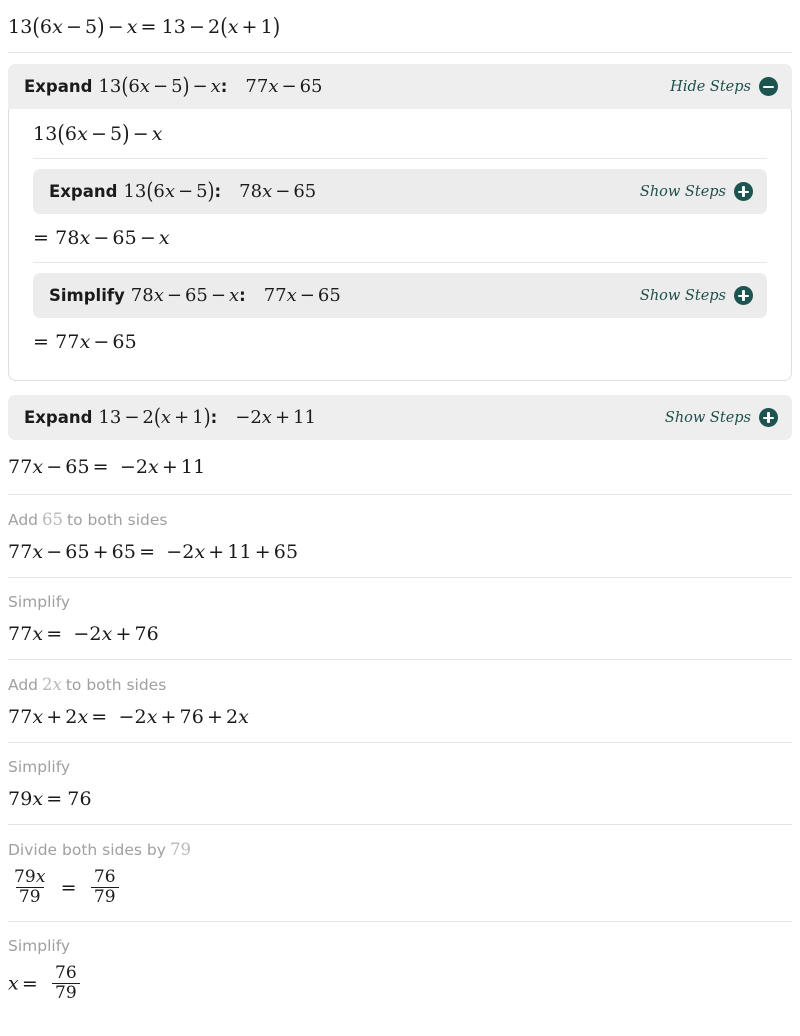  Describe the element at coordinates (52, 684) in the screenshot. I see `caption-math: 2x` at that location.